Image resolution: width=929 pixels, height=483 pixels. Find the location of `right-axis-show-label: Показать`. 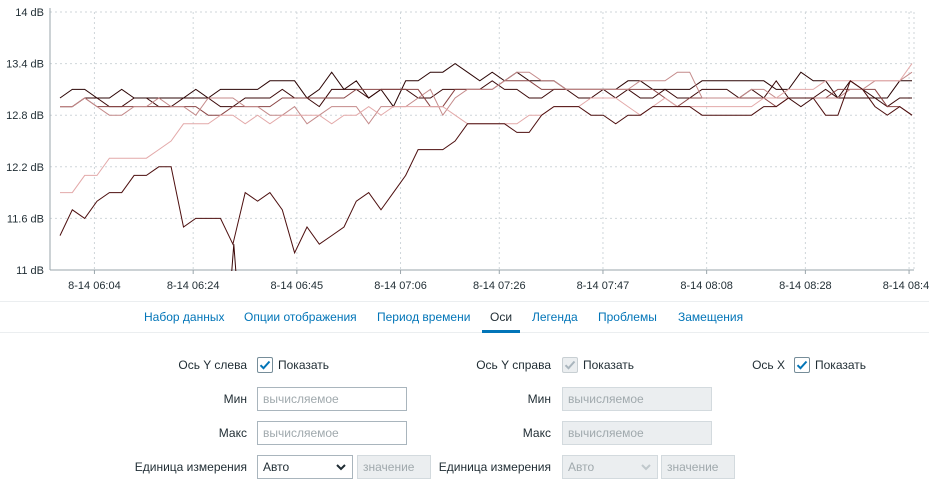

right-axis-show-label: Показать is located at coordinates (609, 365).